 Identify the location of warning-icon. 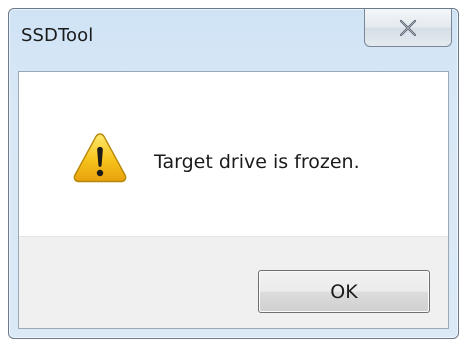
(100, 158).